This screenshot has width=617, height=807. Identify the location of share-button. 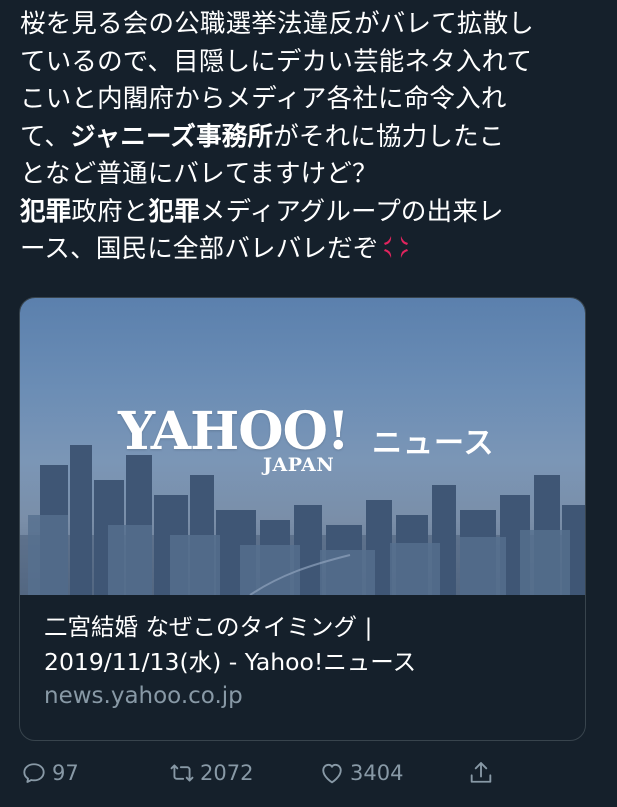
(483, 773).